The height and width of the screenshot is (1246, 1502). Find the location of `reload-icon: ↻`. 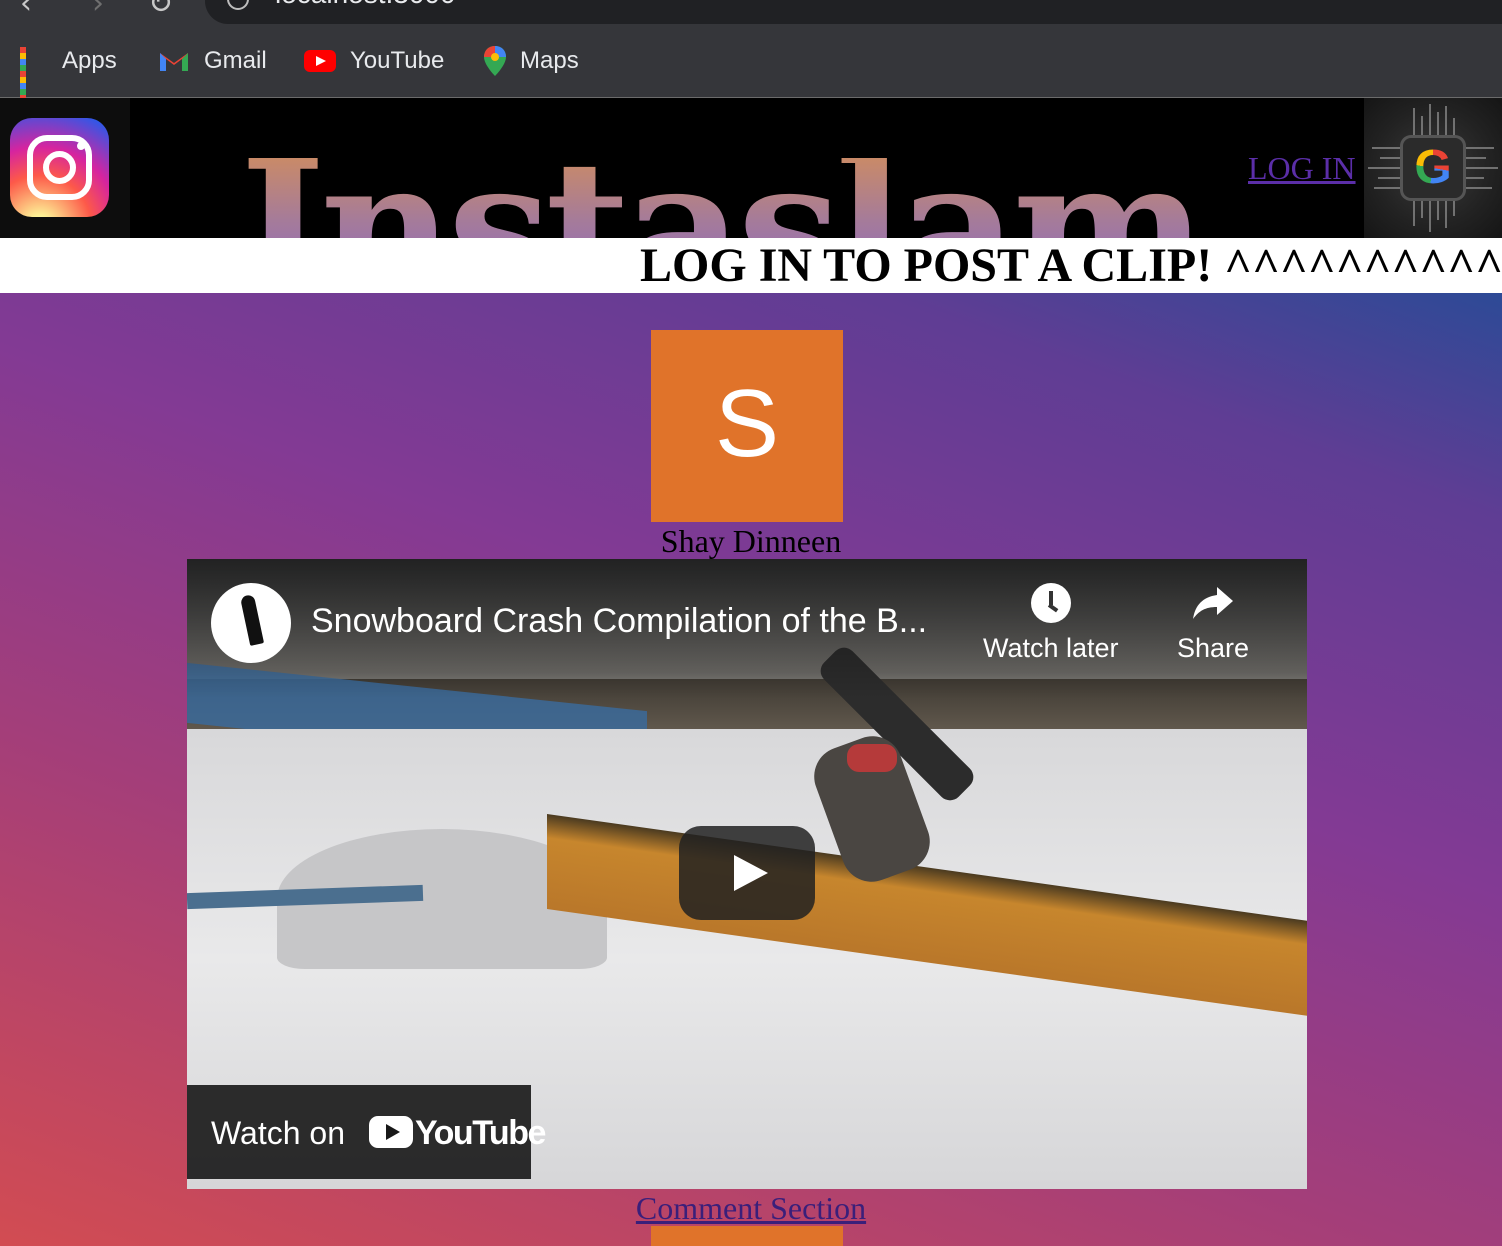

reload-icon: ↻ is located at coordinates (160, 10).